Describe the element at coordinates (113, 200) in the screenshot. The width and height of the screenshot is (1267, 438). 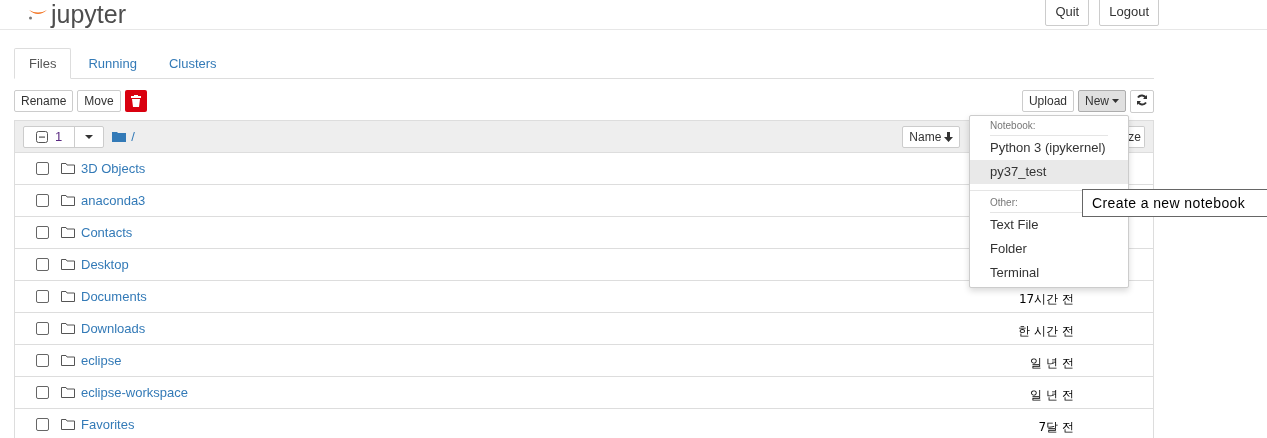
I see `folder-link: anaconda3` at that location.